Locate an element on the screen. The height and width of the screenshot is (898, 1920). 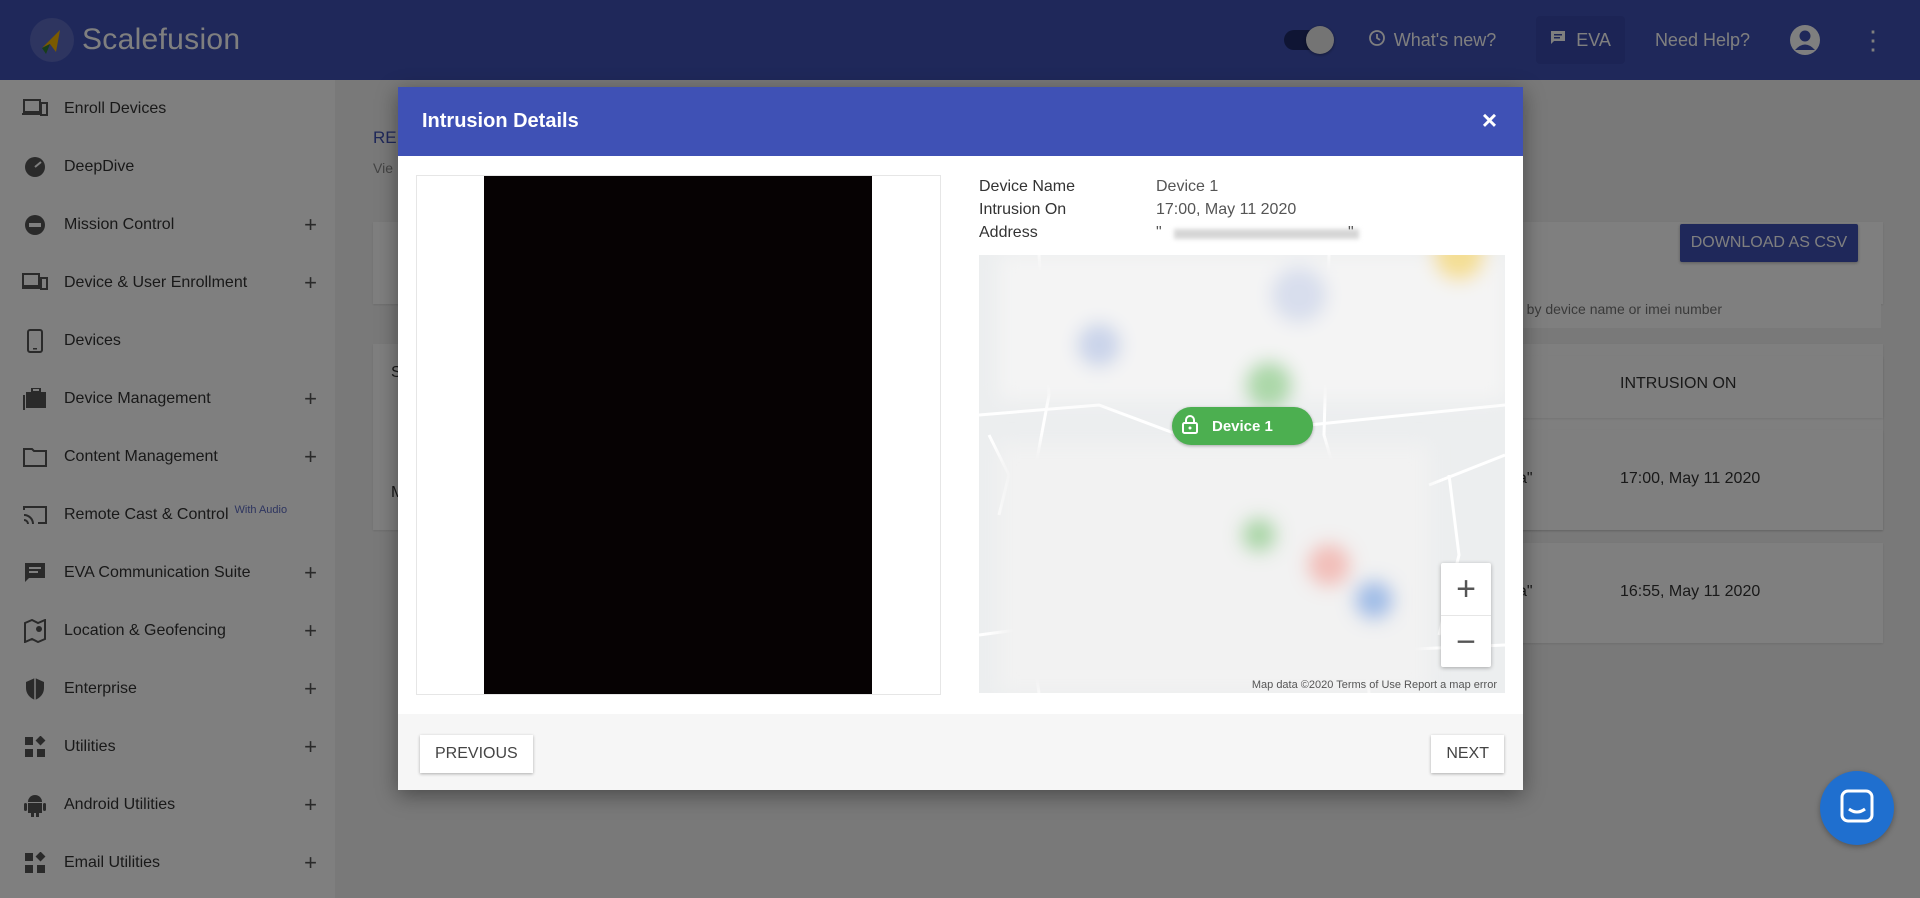
map-zoom-control: + − is located at coordinates (1466, 615).